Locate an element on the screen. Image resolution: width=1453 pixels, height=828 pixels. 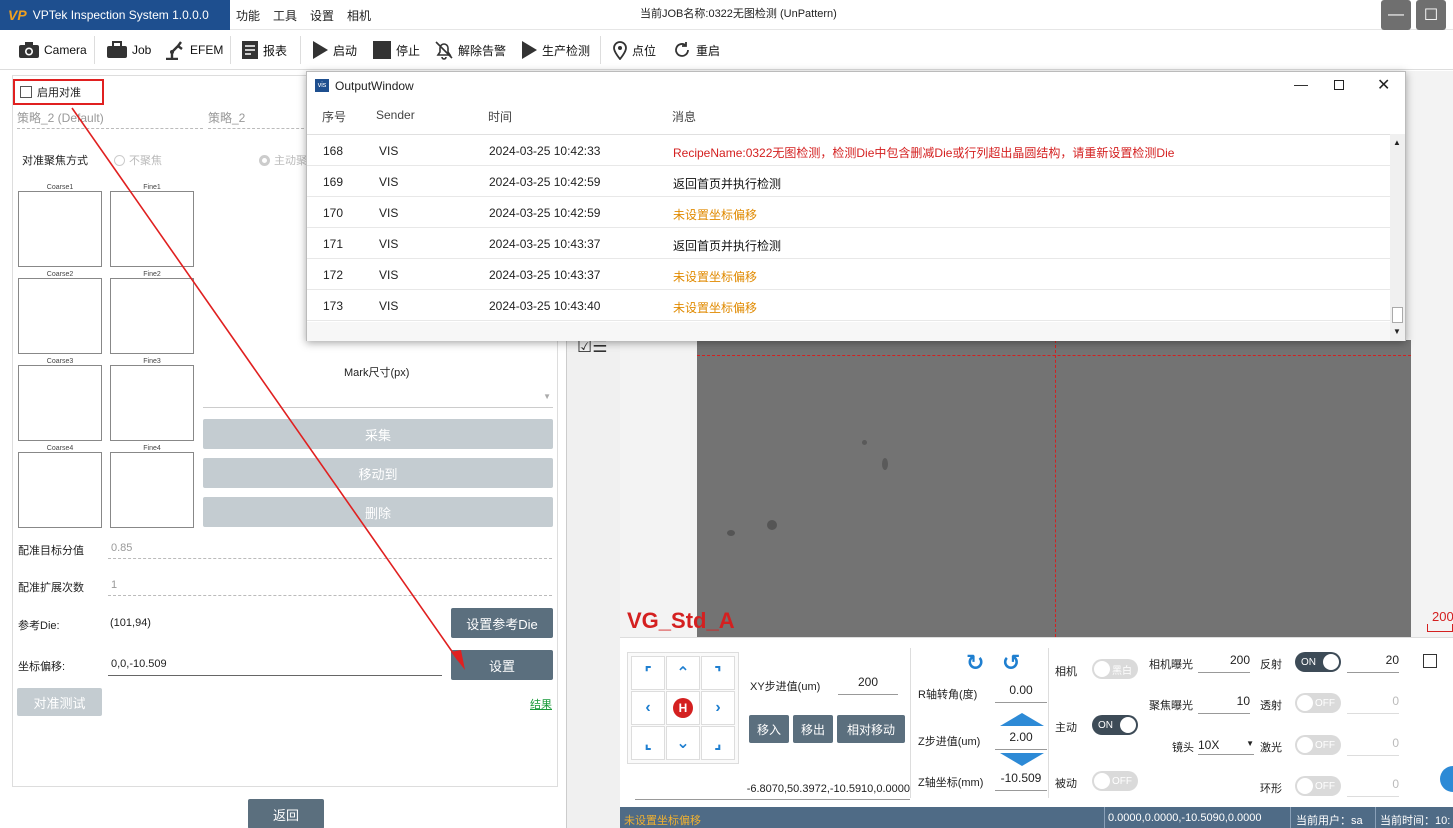
transmit-toggle: OFF is located at coordinates (1318, 703).